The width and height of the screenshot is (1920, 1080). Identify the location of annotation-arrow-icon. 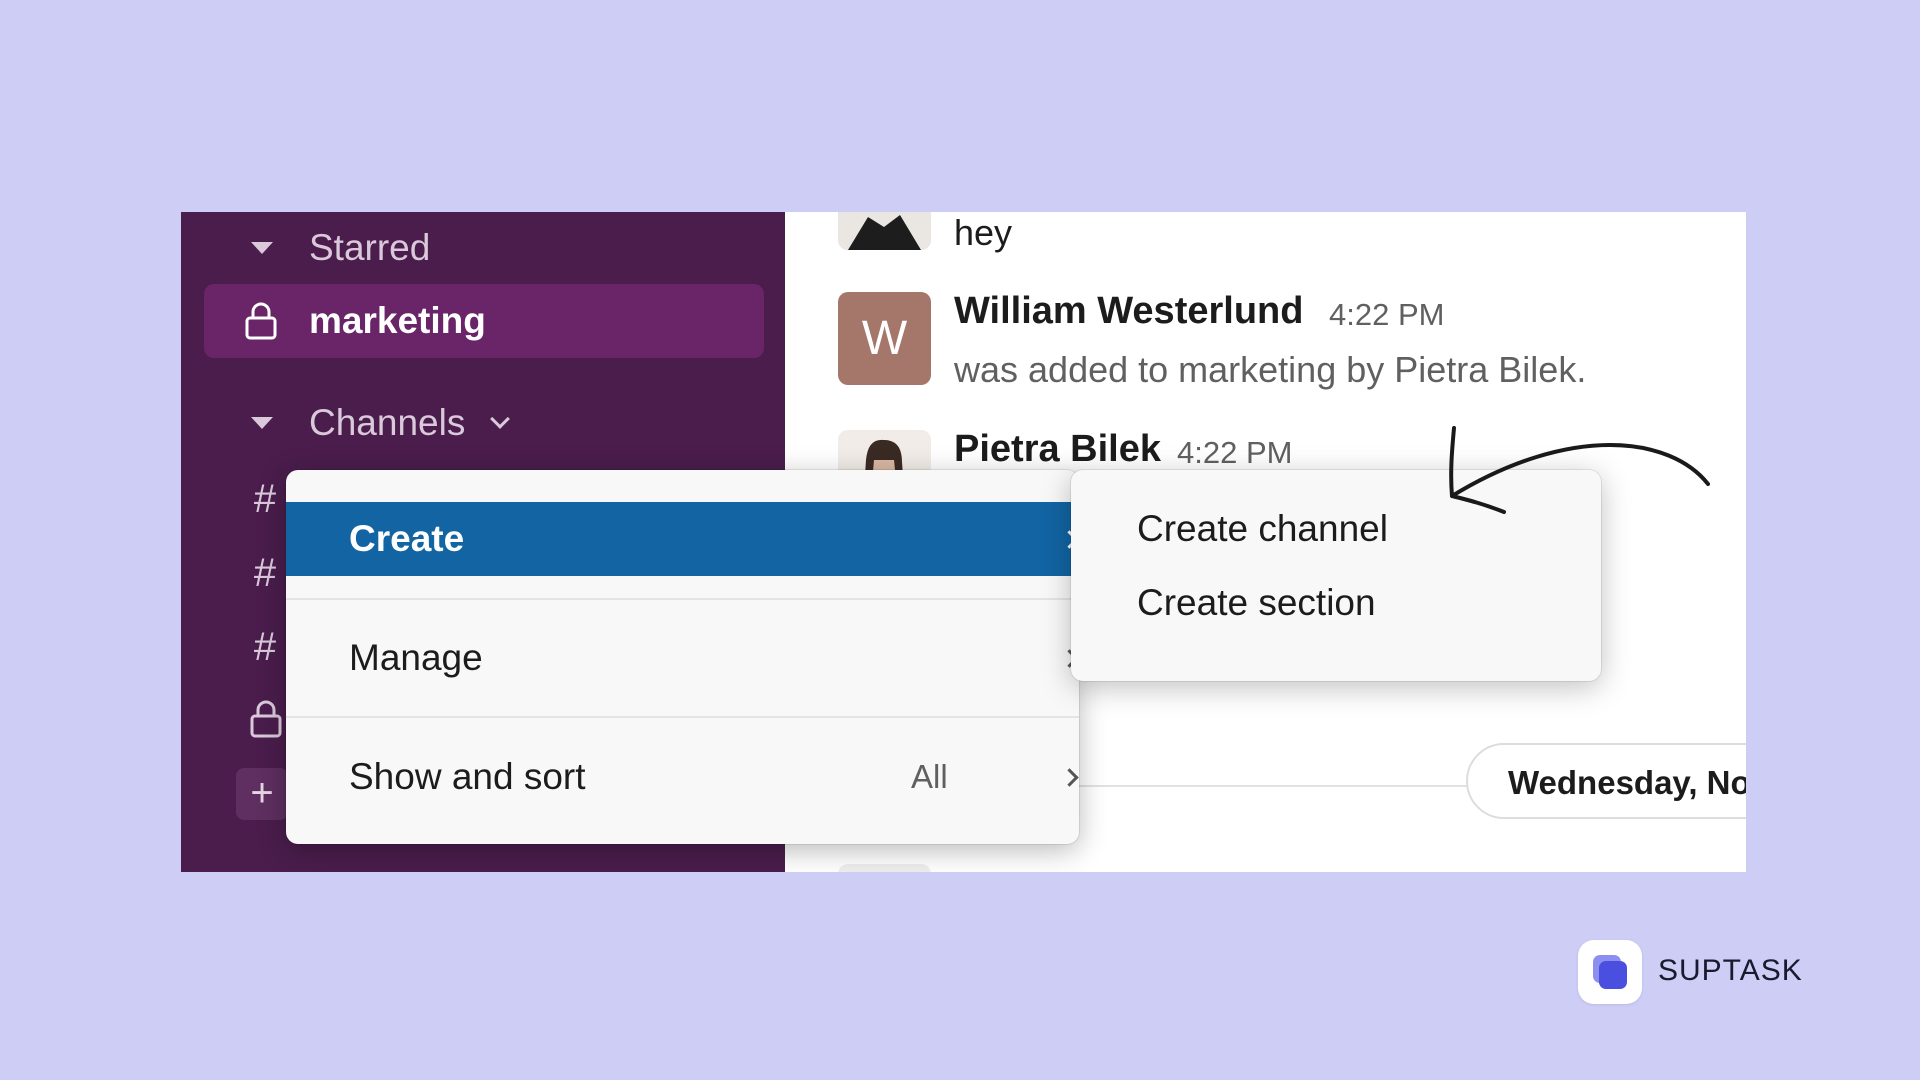
(1579, 470).